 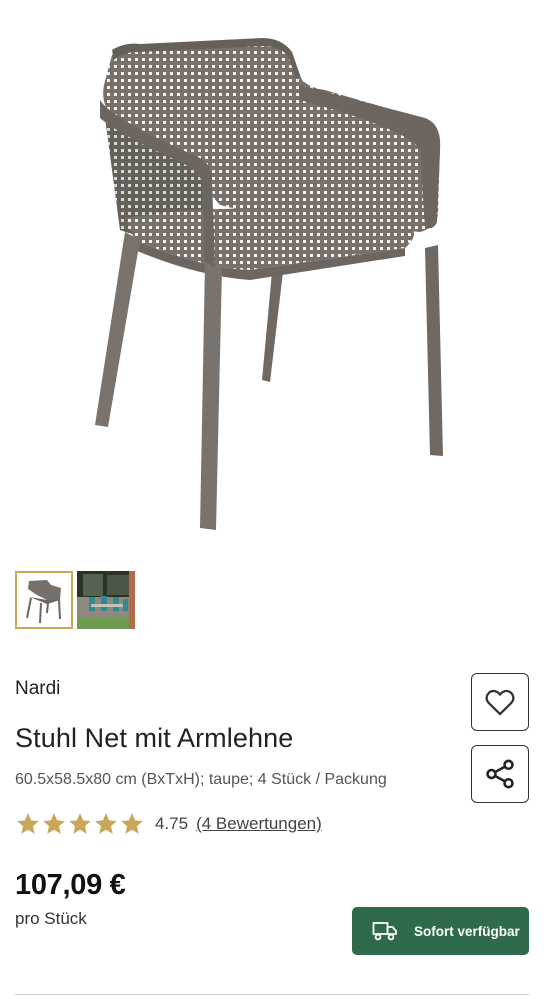 What do you see at coordinates (467, 931) in the screenshot?
I see `availability-label: Sofort verfügbar` at bounding box center [467, 931].